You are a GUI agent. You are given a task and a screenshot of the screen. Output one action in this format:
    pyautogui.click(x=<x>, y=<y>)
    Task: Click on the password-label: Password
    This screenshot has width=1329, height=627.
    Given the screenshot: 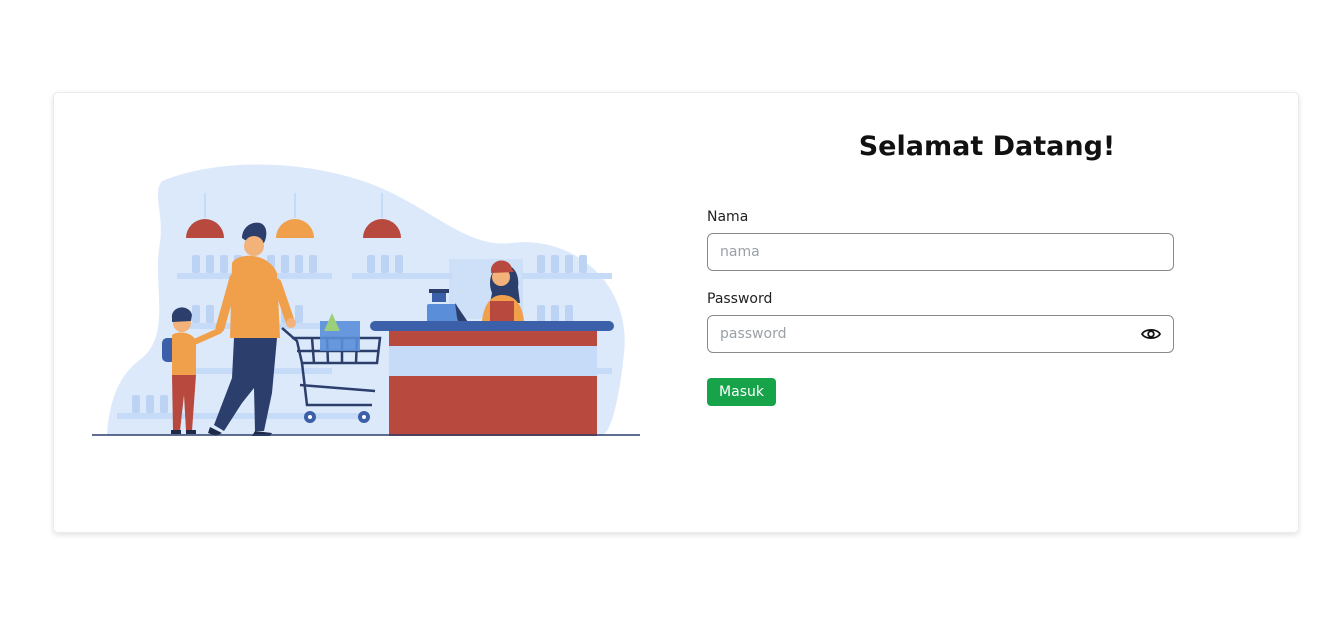 What is the action you would take?
    pyautogui.click(x=740, y=299)
    